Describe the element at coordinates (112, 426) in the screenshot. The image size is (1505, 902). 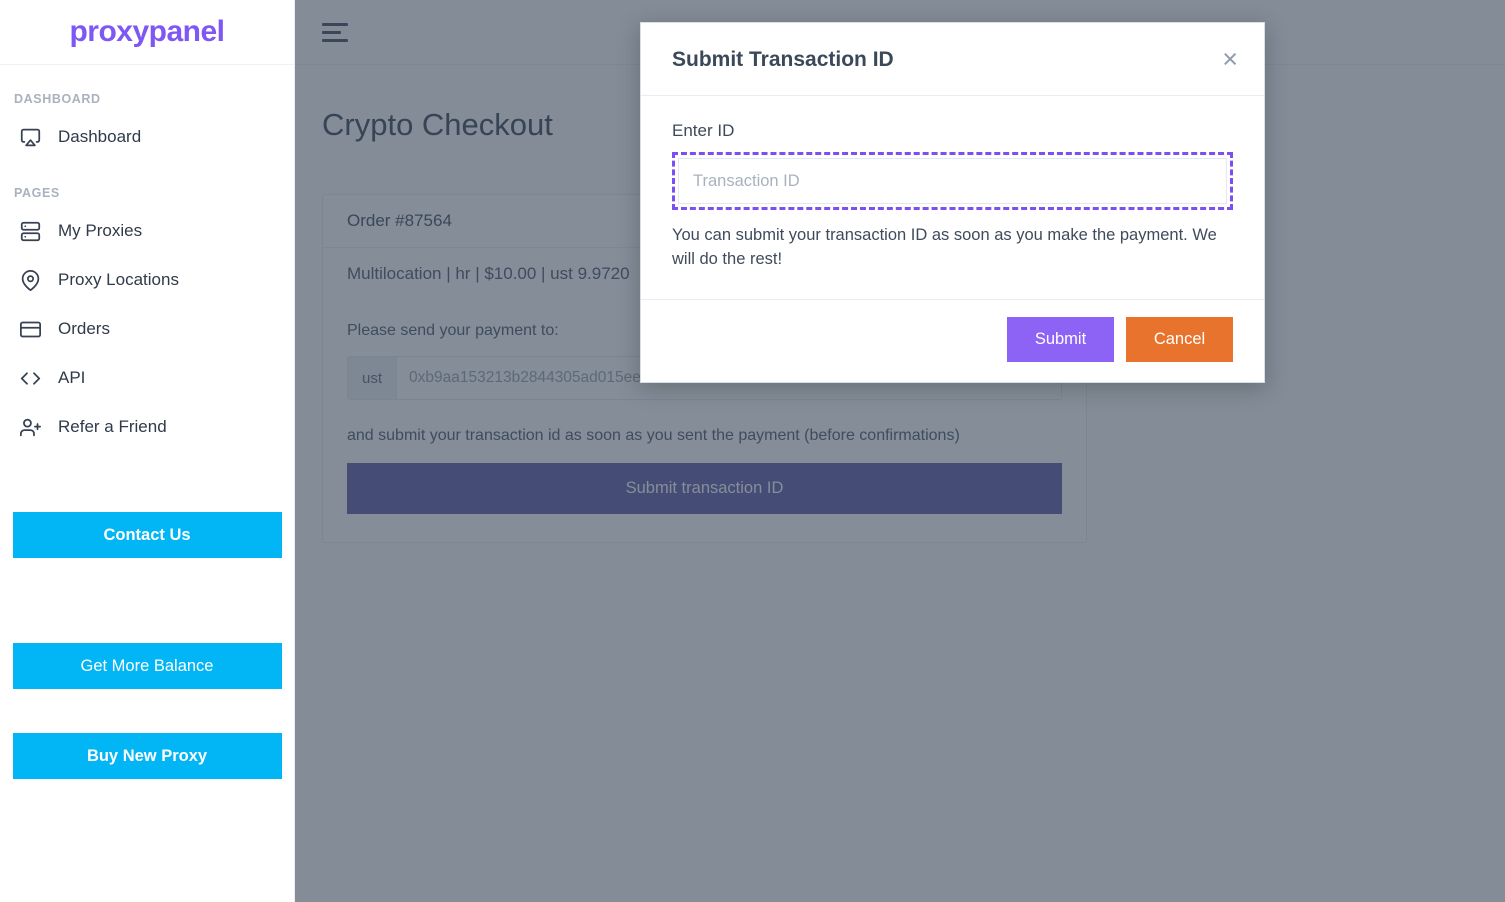
I see `sidebar-item-refer-a-friend-label: Refer a Friend` at that location.